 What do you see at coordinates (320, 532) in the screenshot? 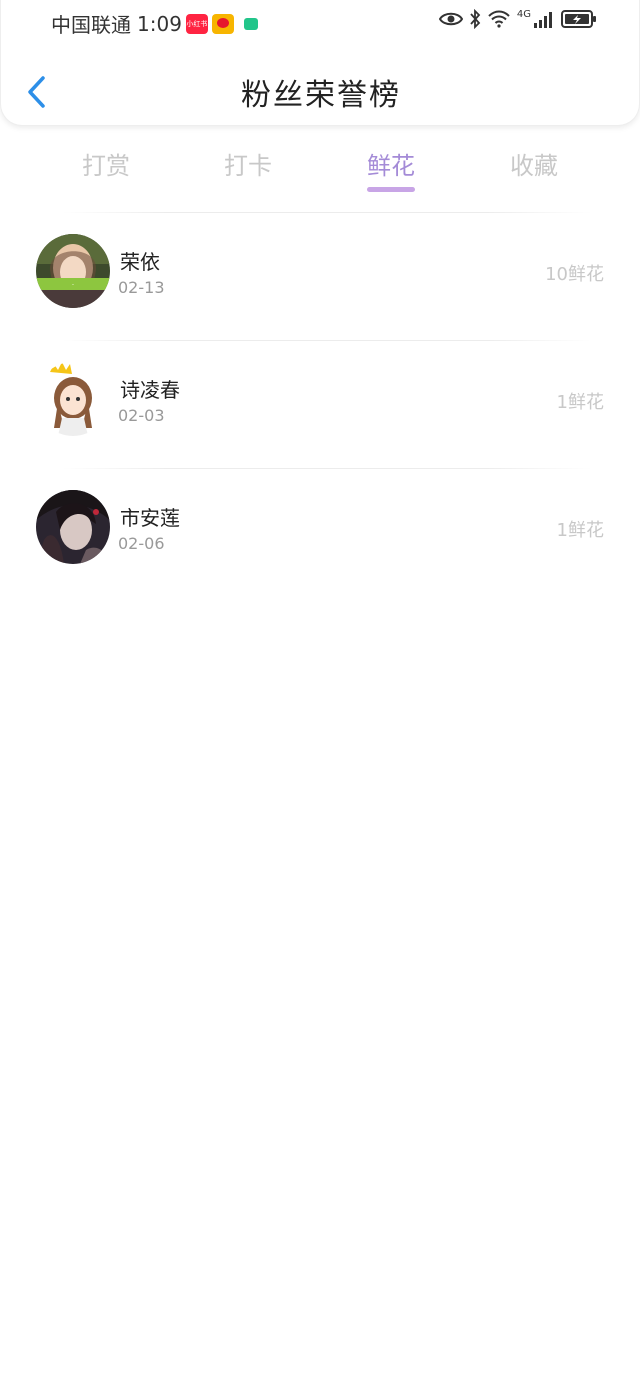
I see `list-item: 市安莲 02-06 1鲜花` at bounding box center [320, 532].